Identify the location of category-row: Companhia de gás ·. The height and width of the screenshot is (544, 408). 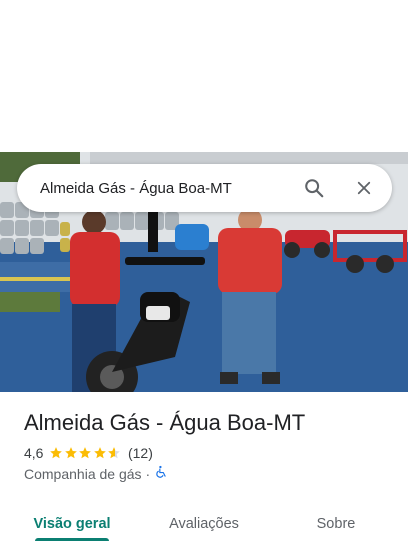
(96, 473).